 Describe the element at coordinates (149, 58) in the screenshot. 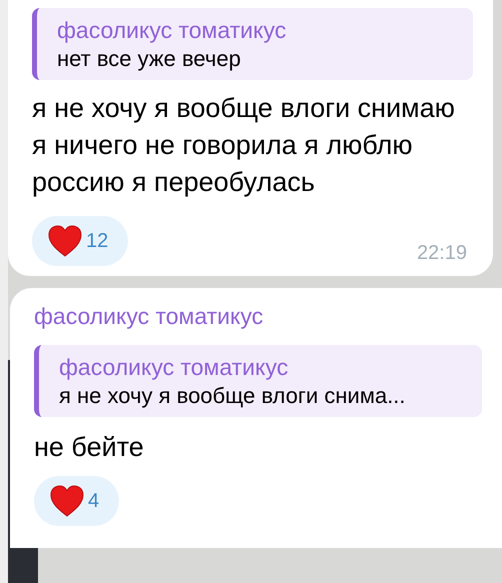

I see `reply-text: нет все уже вечер` at that location.